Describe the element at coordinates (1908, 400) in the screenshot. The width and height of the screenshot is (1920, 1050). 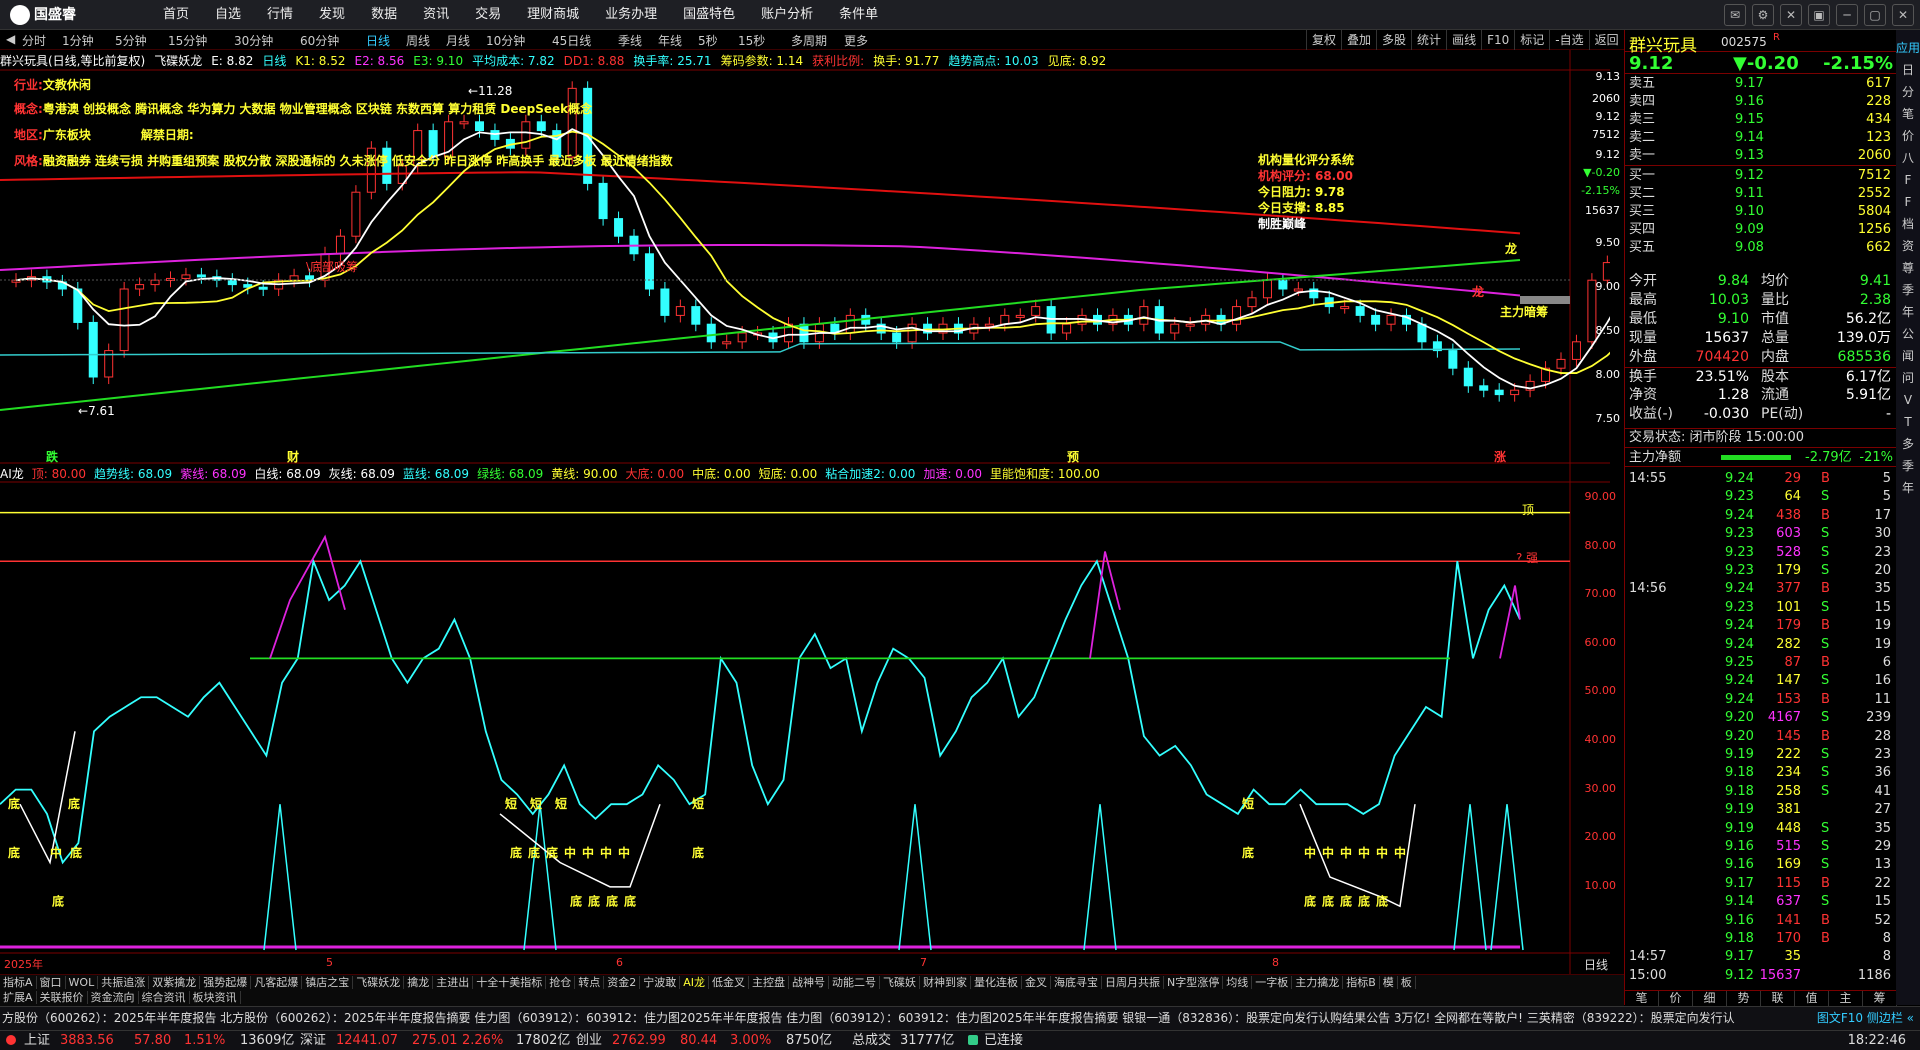
I see `side-tab-16: V` at that location.